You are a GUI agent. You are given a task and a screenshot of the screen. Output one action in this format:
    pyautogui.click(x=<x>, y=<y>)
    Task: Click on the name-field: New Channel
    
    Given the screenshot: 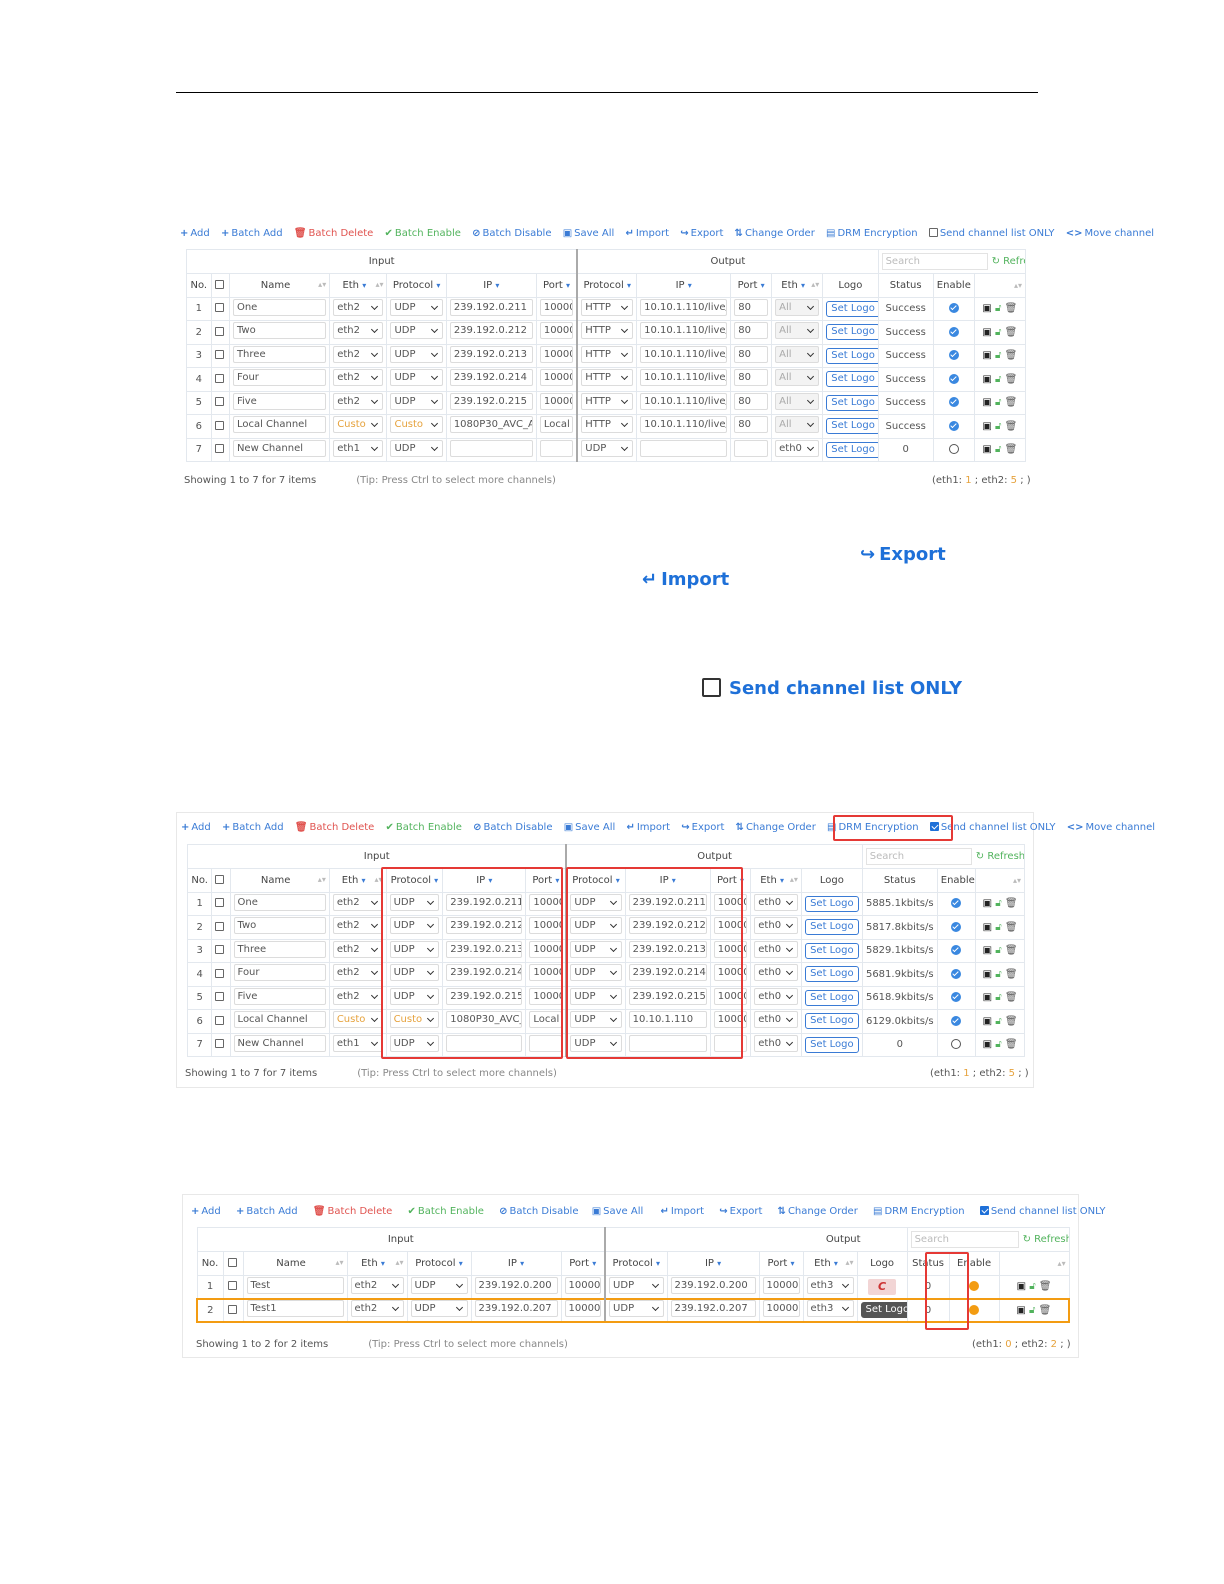 What is the action you would take?
    pyautogui.click(x=279, y=1043)
    